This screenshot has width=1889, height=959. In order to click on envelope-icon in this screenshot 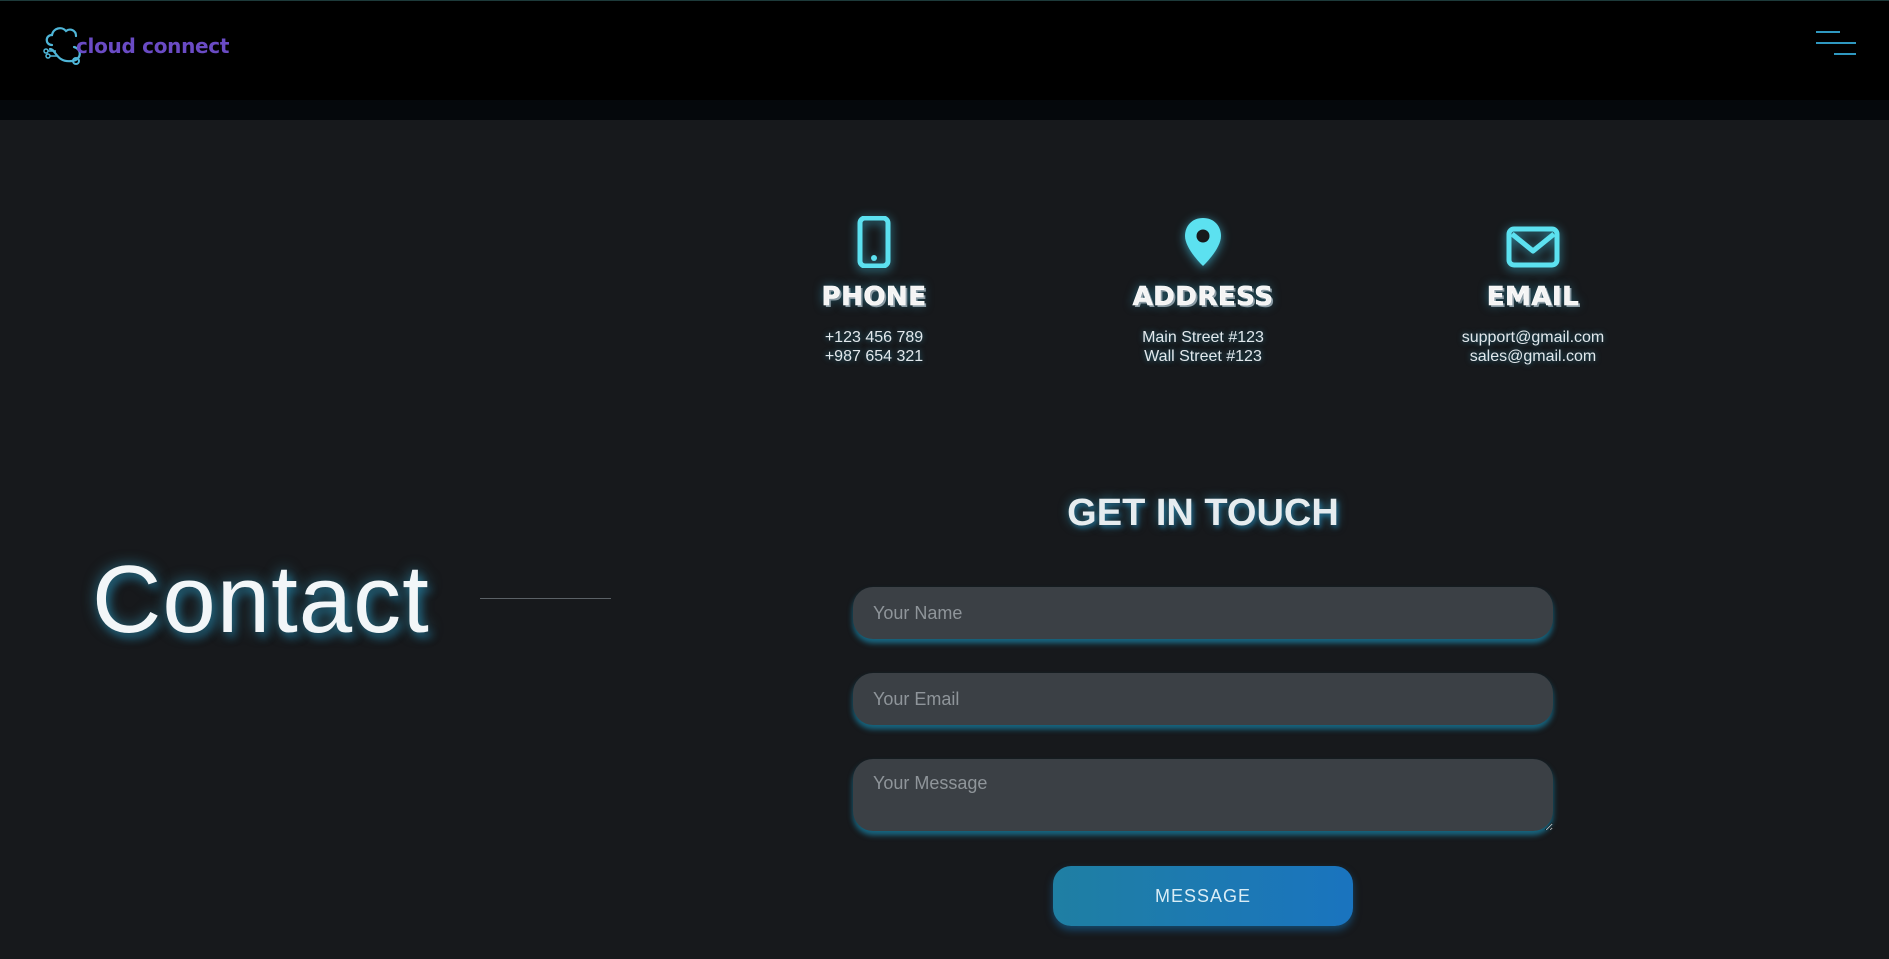, I will do `click(1533, 239)`.